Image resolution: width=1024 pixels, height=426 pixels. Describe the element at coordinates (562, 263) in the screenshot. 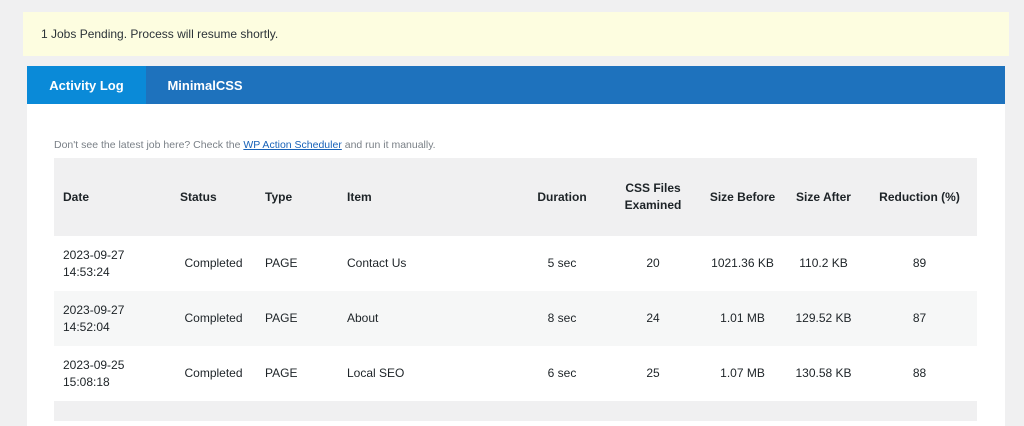

I see `cell-duration: 5 sec` at that location.